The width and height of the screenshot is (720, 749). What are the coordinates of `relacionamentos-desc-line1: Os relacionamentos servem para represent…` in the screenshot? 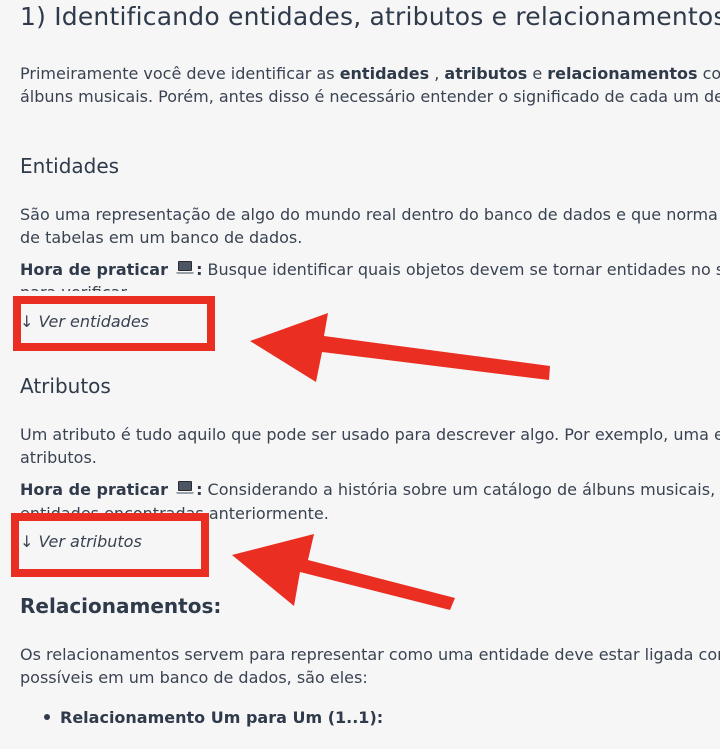 It's located at (370, 654).